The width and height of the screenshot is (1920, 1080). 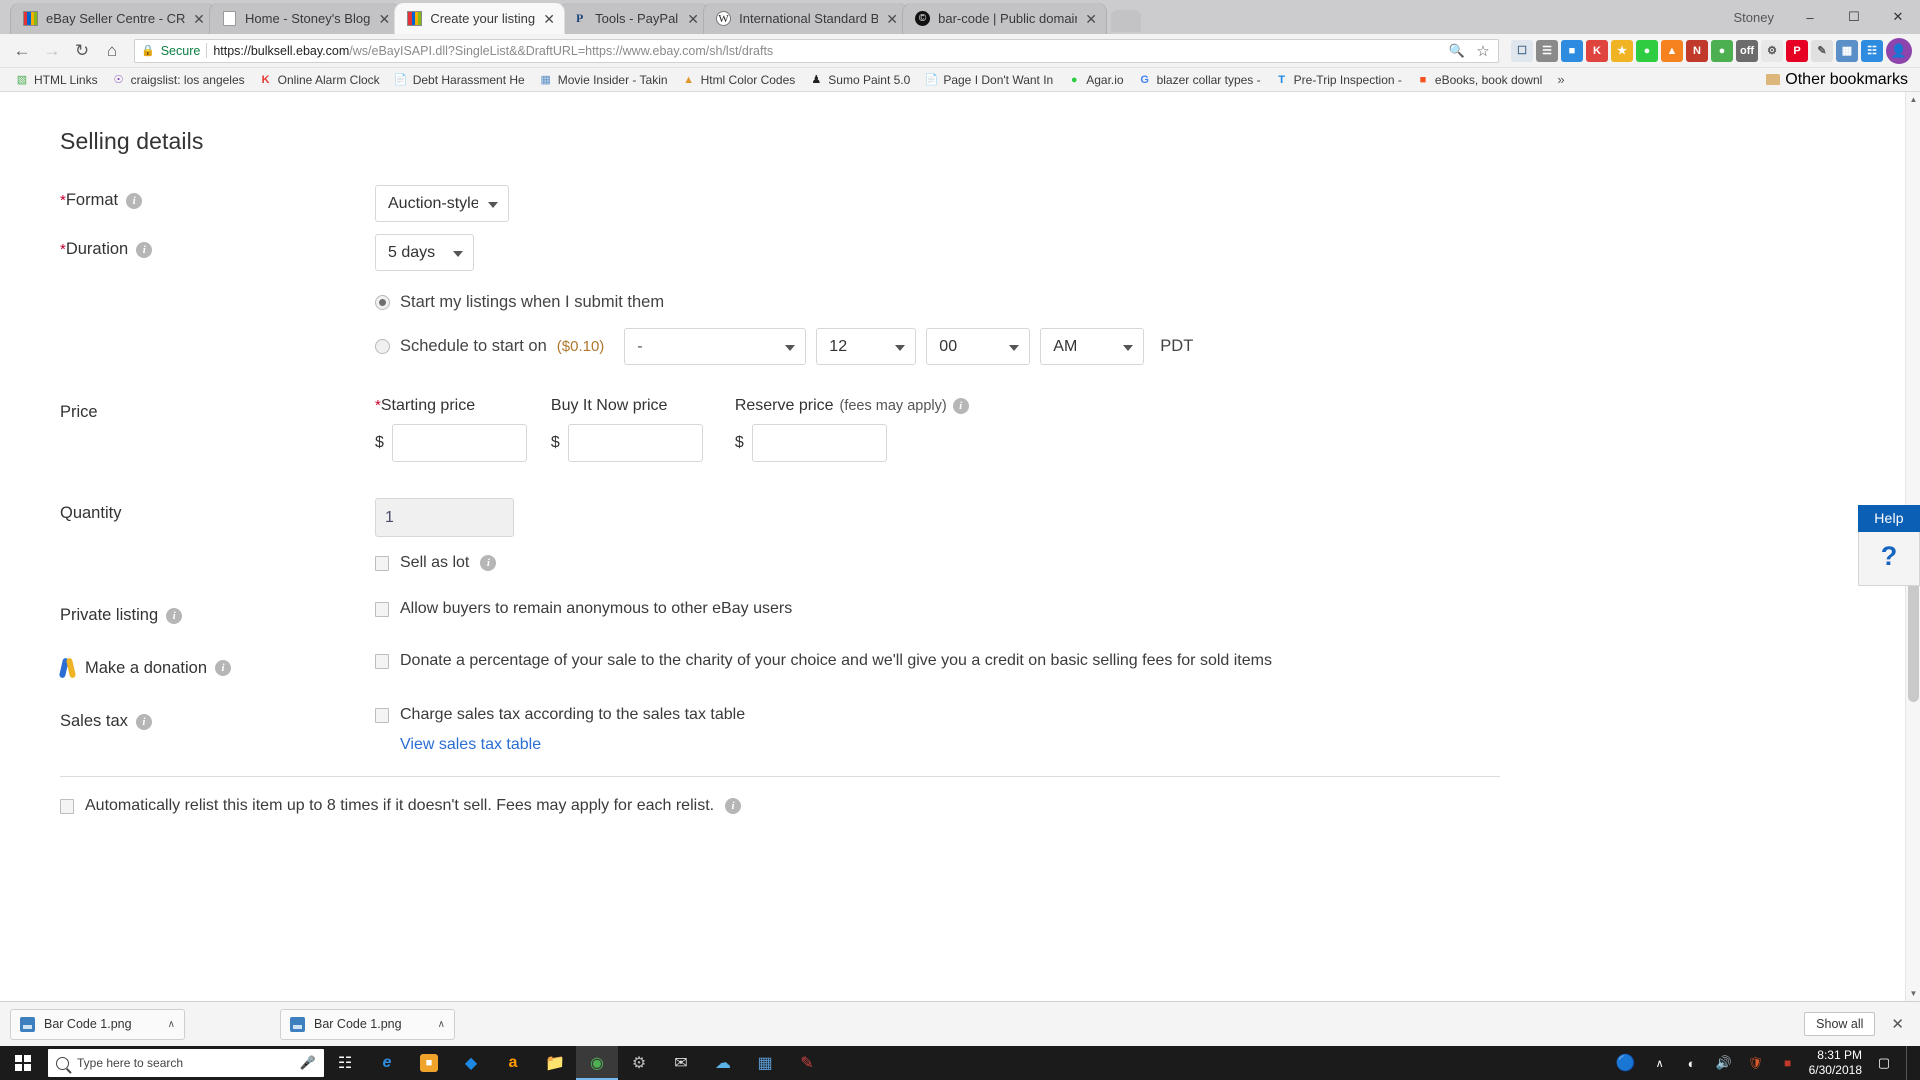 I want to click on bookmark-item: ♟ Sumo Paint 5.0, so click(x=859, y=80).